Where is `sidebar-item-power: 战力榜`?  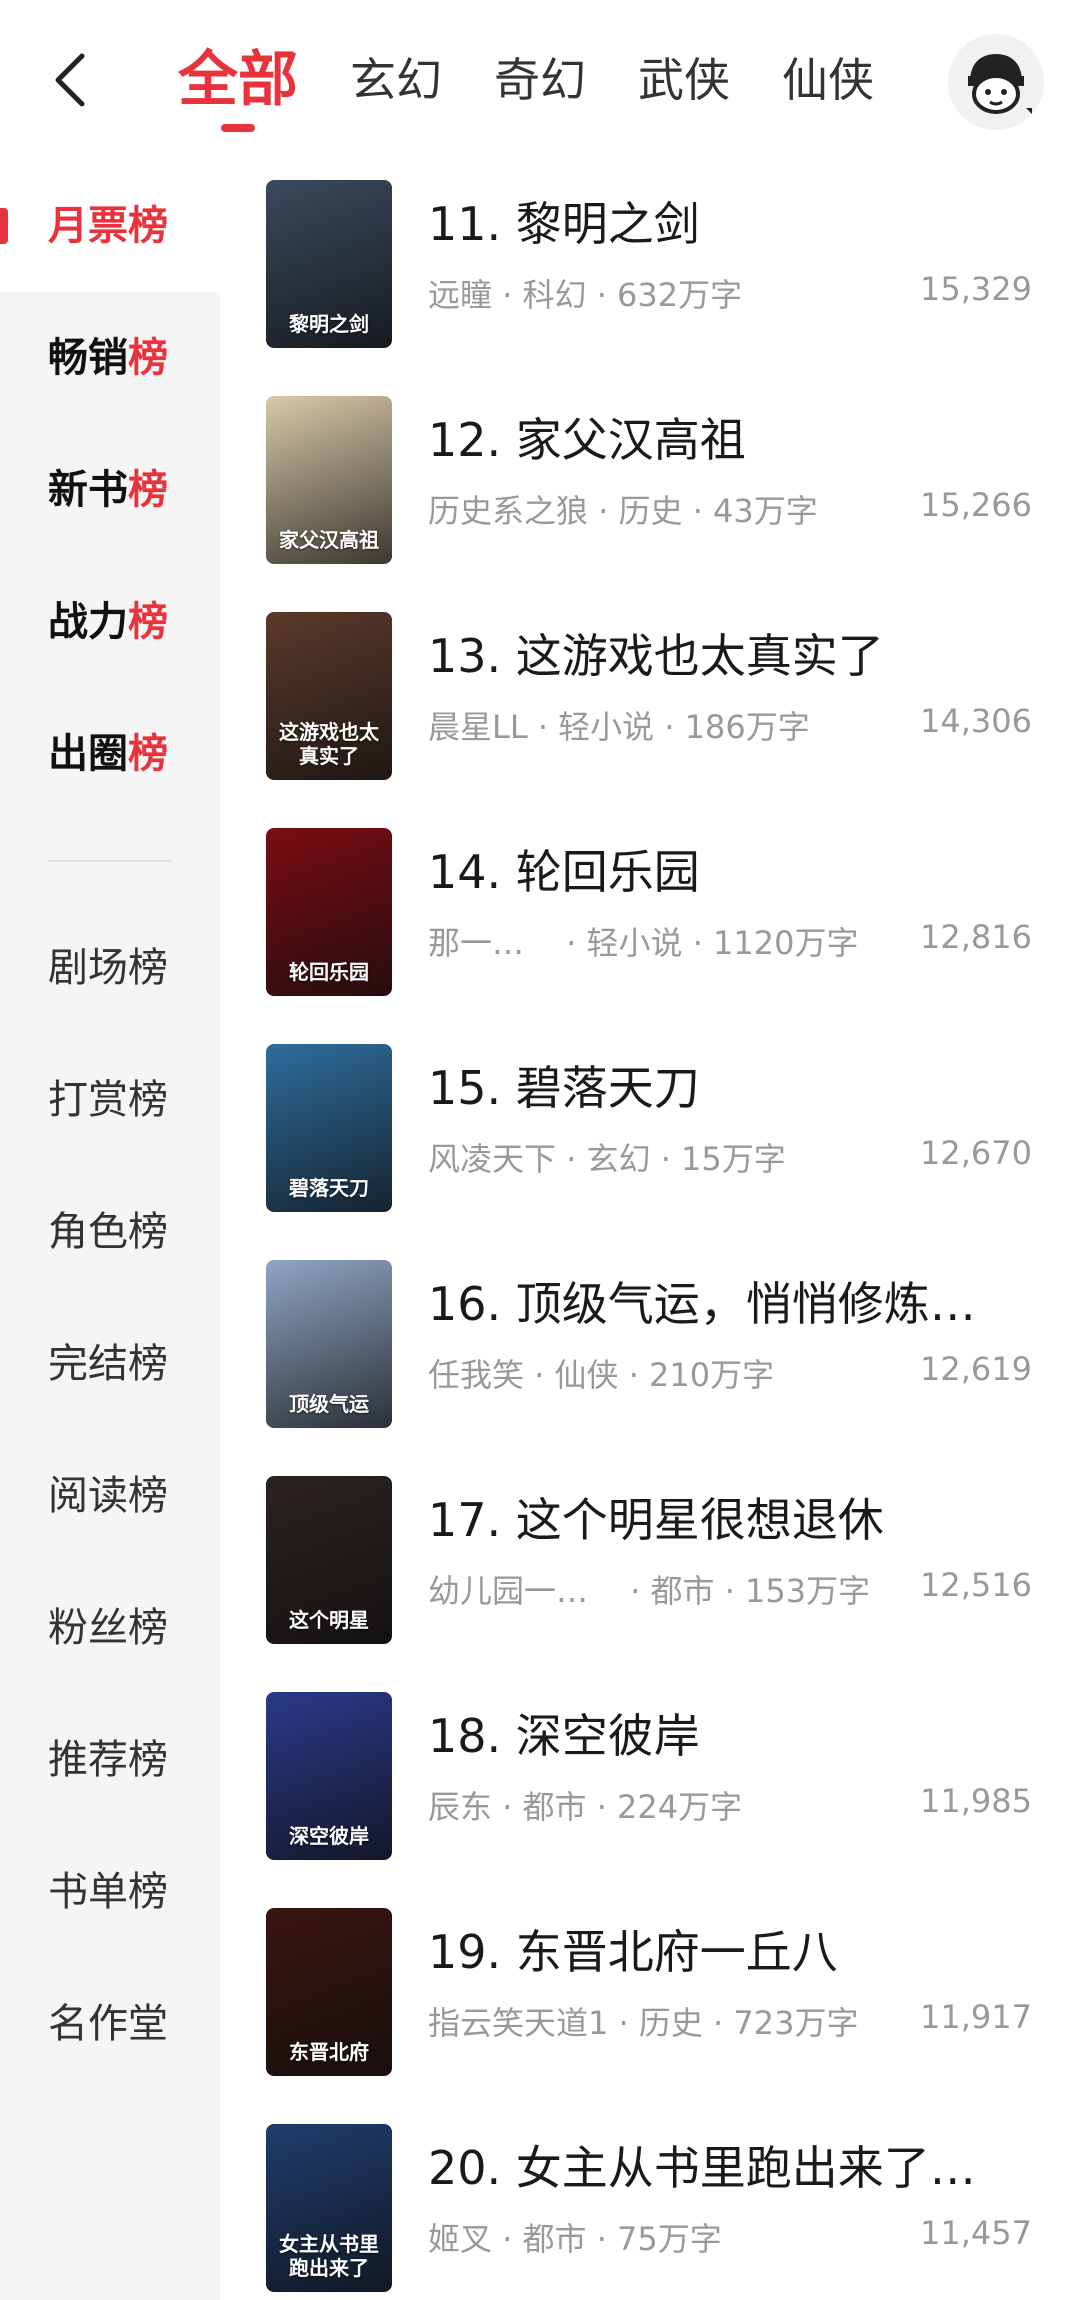
sidebar-item-power: 战力榜 is located at coordinates (110, 622).